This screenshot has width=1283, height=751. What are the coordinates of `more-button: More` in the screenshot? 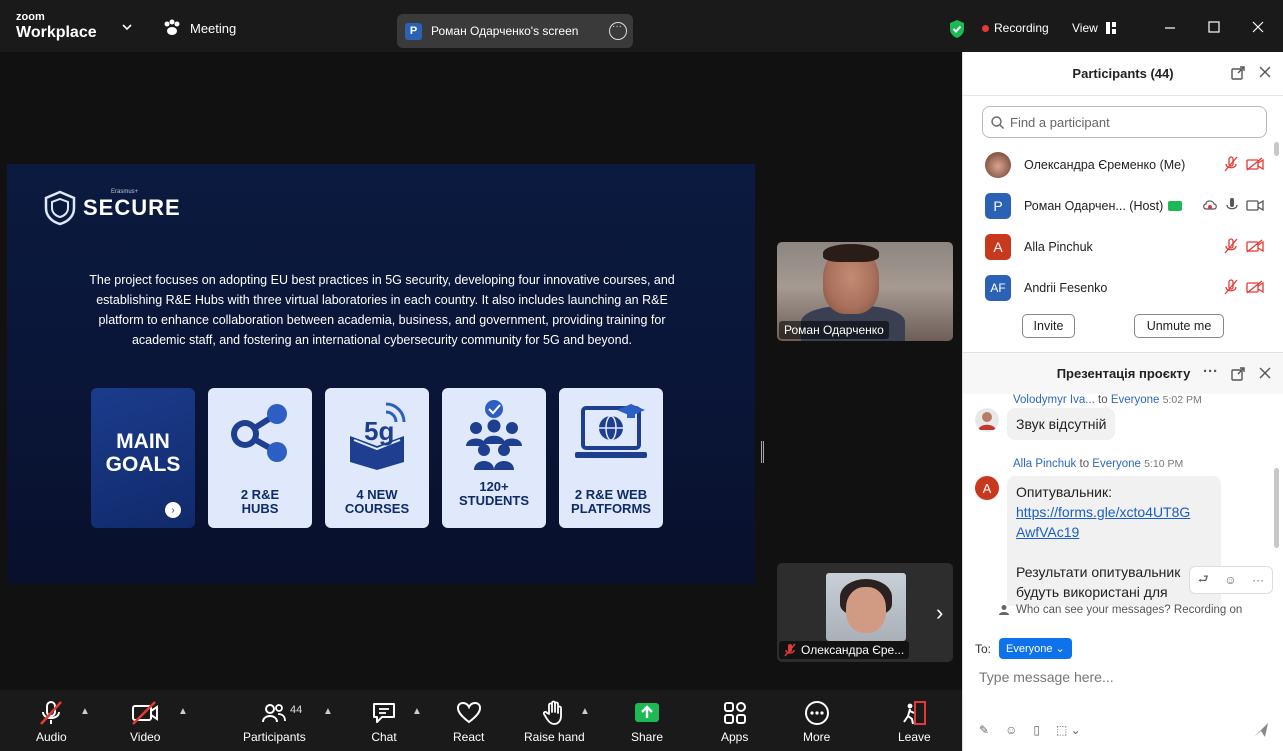 It's located at (816, 722).